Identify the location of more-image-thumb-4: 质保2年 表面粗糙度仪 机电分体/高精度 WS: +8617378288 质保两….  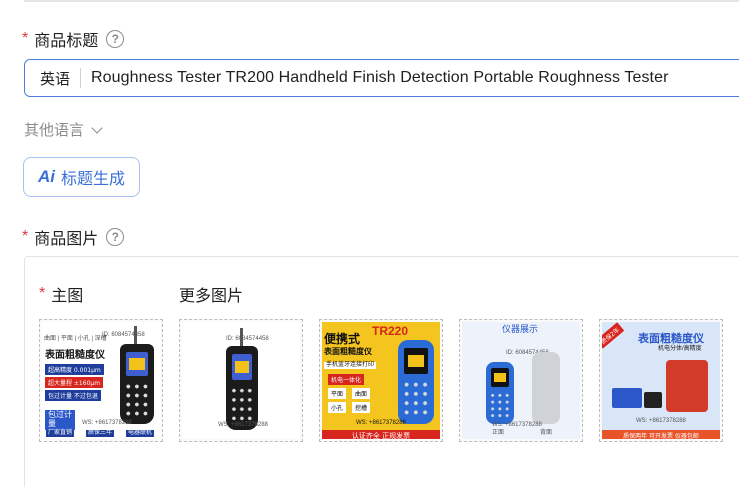
(661, 380).